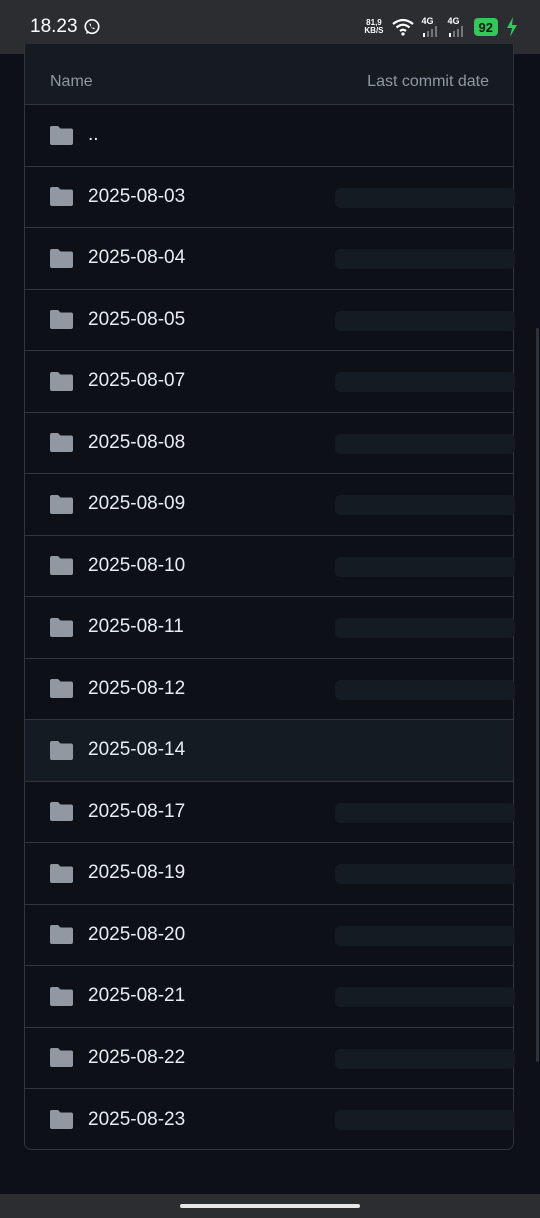 The height and width of the screenshot is (1218, 540). Describe the element at coordinates (136, 1120) in the screenshot. I see `folder-link: 2025-08-23` at that location.